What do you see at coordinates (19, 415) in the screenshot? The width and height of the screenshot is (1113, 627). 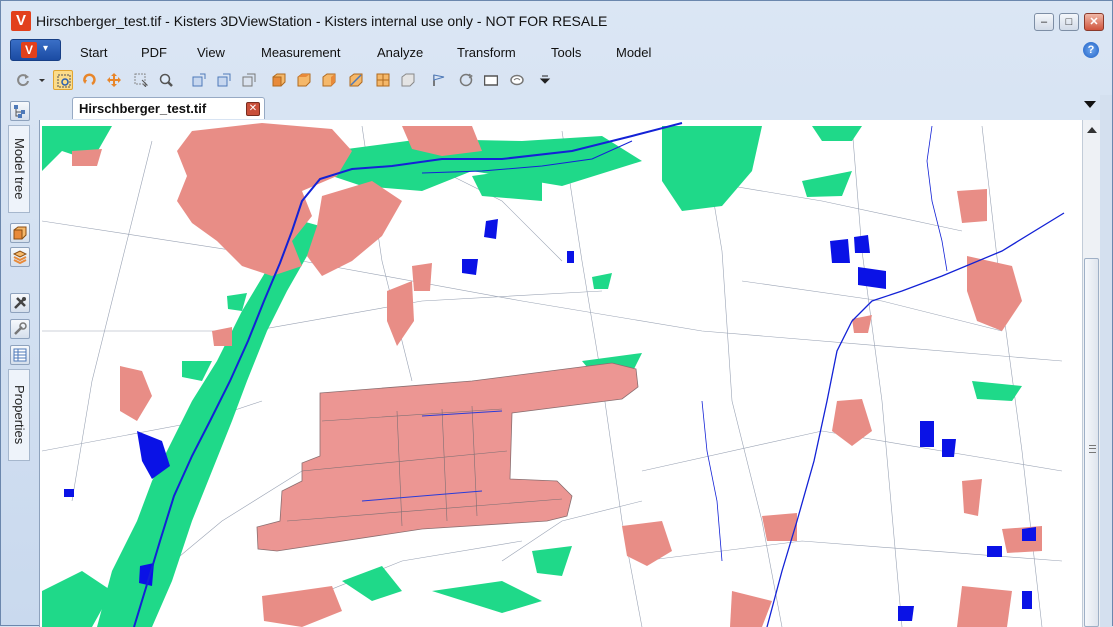 I see `properties-tab: Properties` at bounding box center [19, 415].